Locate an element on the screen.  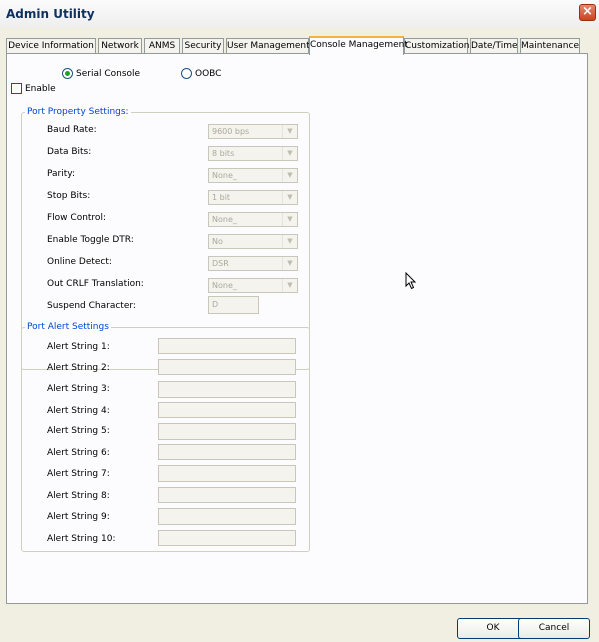
alert-string-3-label: Alert String 3: is located at coordinates (78, 389).